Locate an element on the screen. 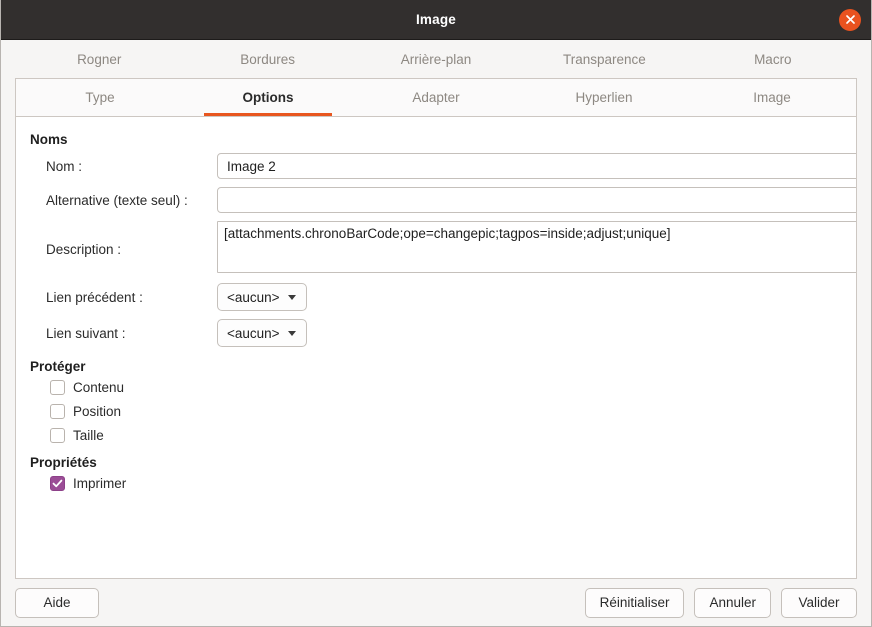 The height and width of the screenshot is (627, 872). label-lien-precedent: Lien précédent : is located at coordinates (94, 297).